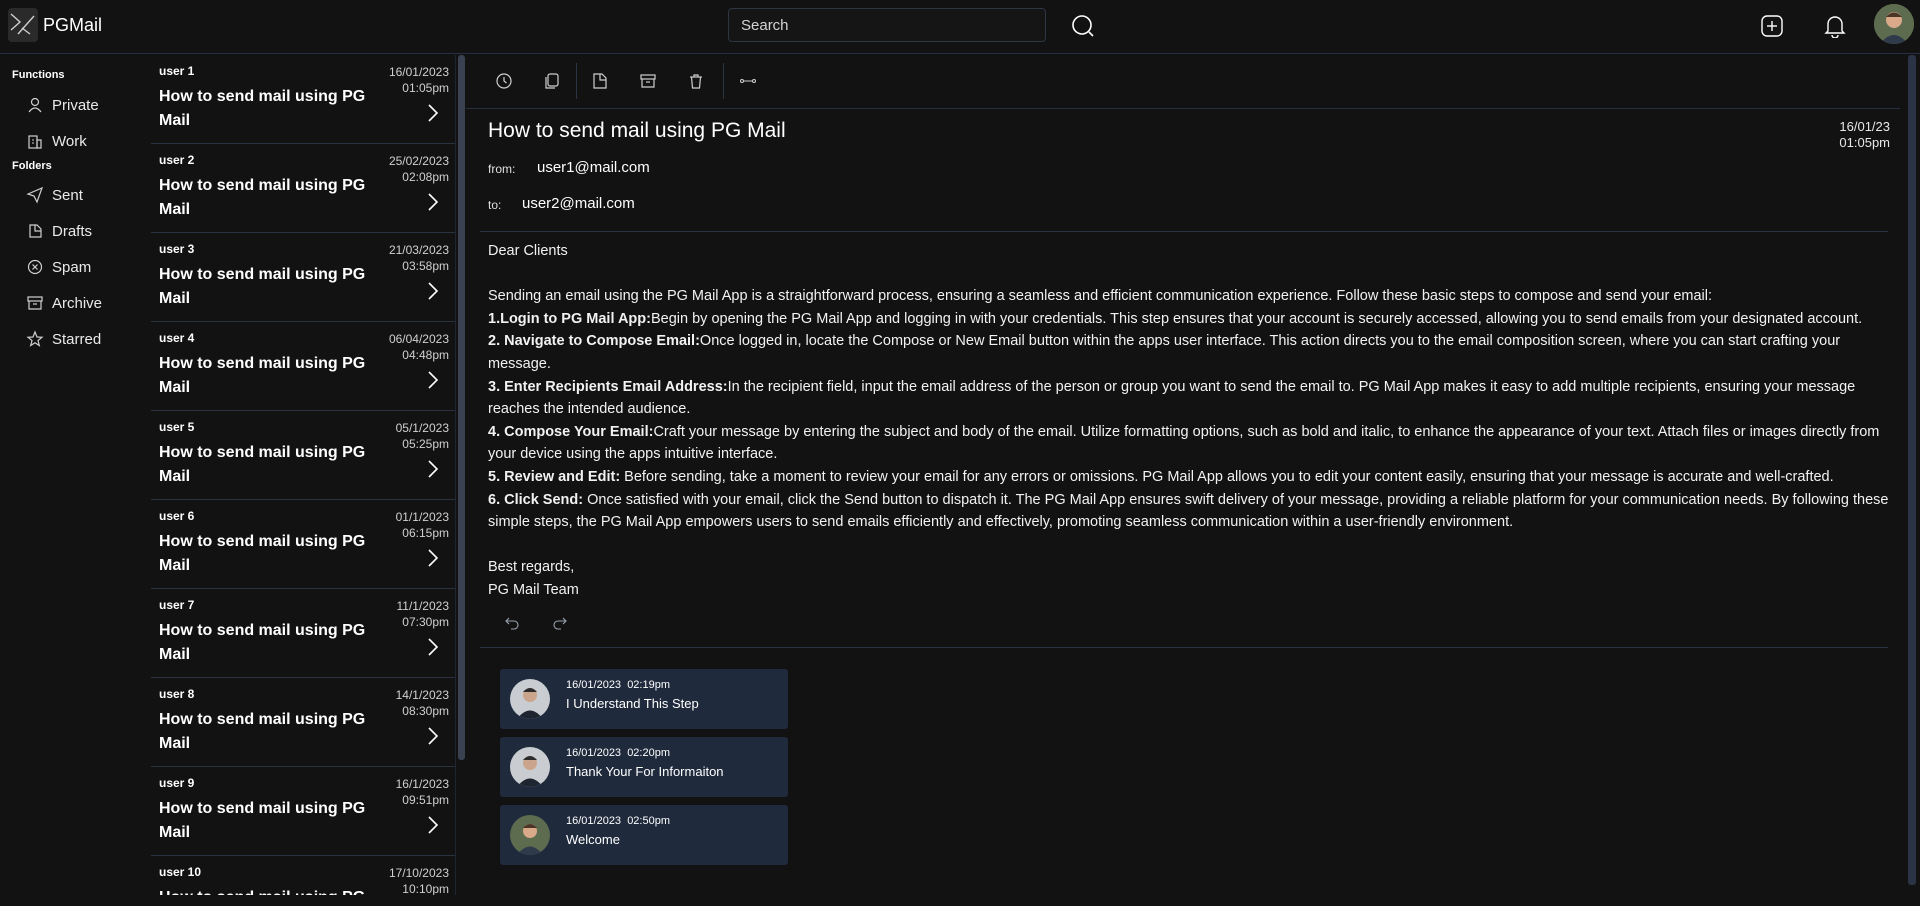 This screenshot has height=906, width=1920. I want to click on reading-pane-scrollbar, so click(1912, 470).